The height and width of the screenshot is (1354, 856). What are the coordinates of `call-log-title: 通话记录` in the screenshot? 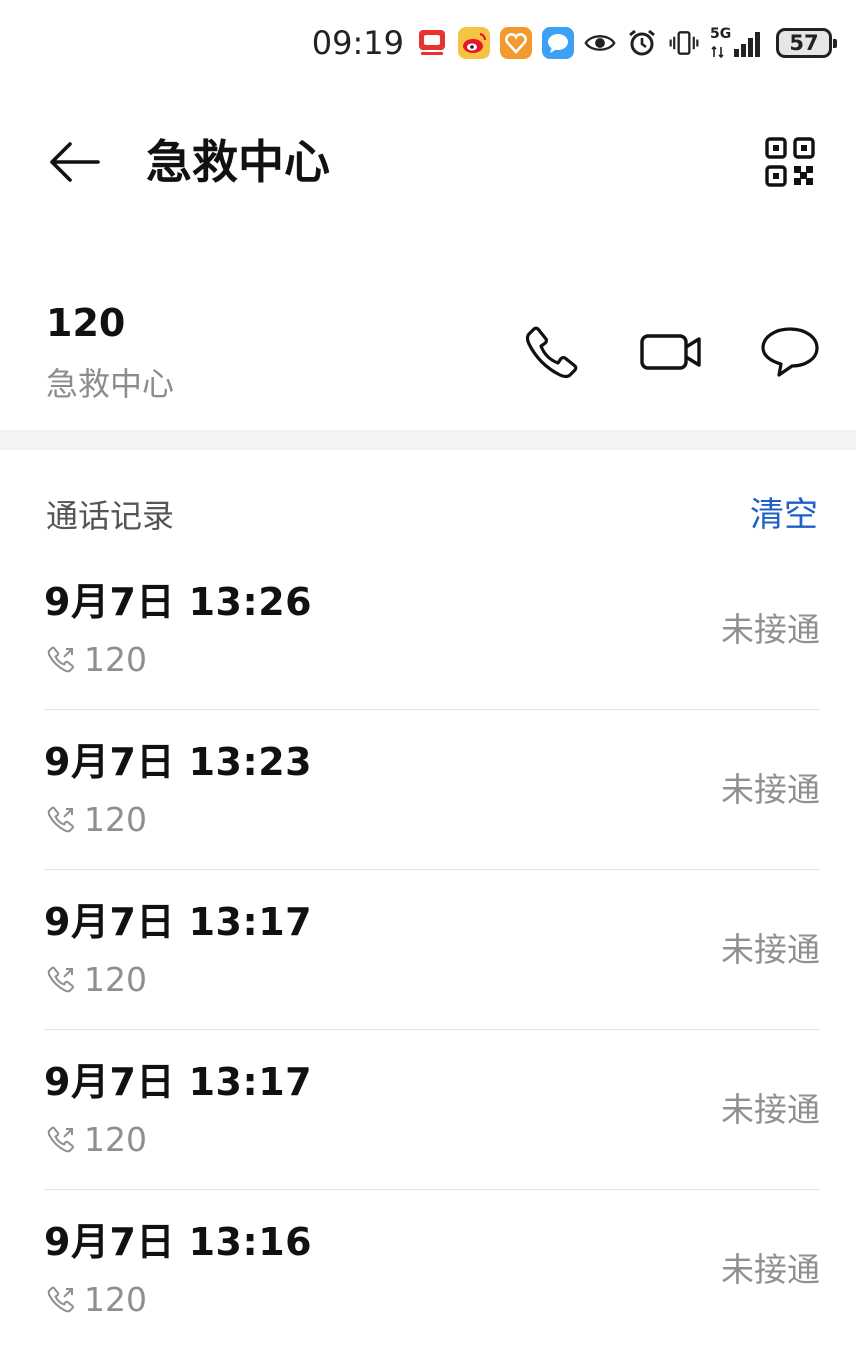 It's located at (110, 516).